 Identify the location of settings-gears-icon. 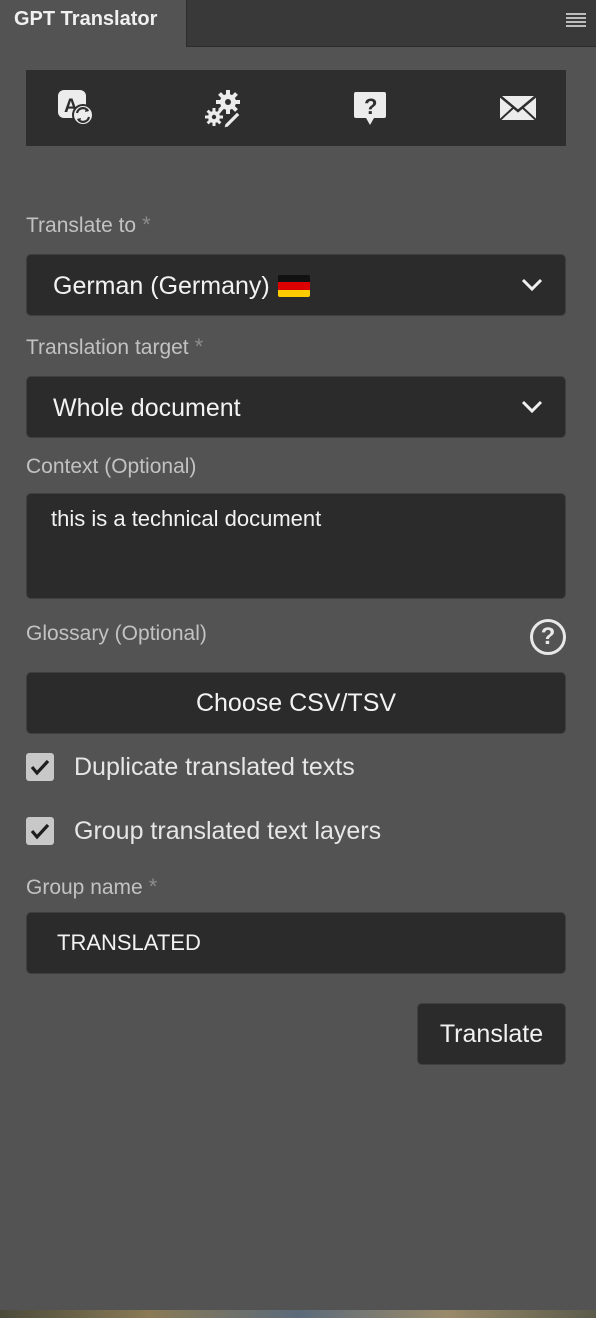
(223, 108).